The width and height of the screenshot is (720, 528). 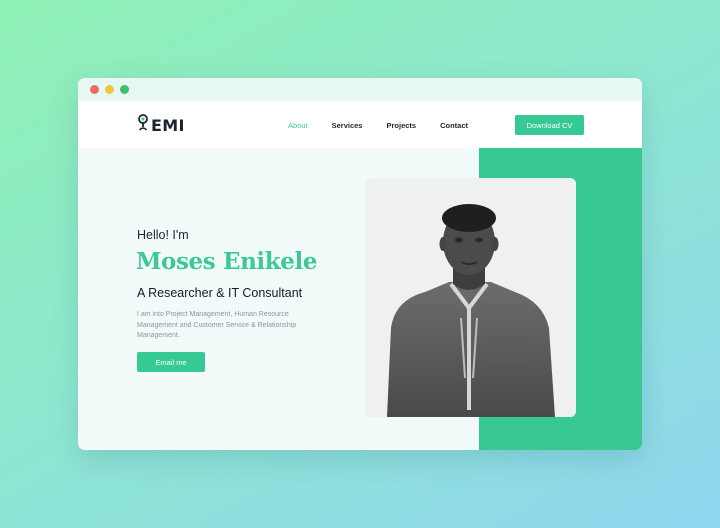 What do you see at coordinates (220, 293) in the screenshot?
I see `hero-role: A Researcher & IT Consultant` at bounding box center [220, 293].